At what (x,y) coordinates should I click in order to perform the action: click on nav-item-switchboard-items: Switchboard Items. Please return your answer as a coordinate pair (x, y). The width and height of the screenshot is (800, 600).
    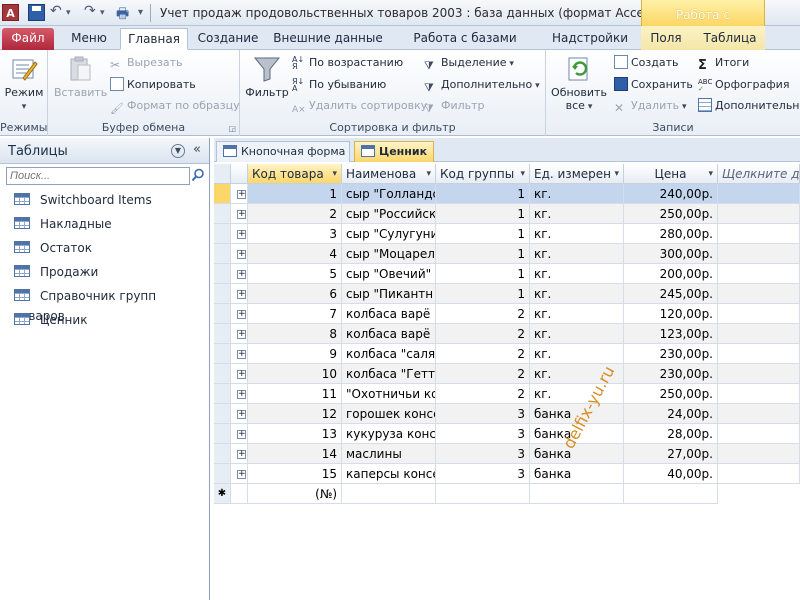
    Looking at the image, I should click on (83, 200).